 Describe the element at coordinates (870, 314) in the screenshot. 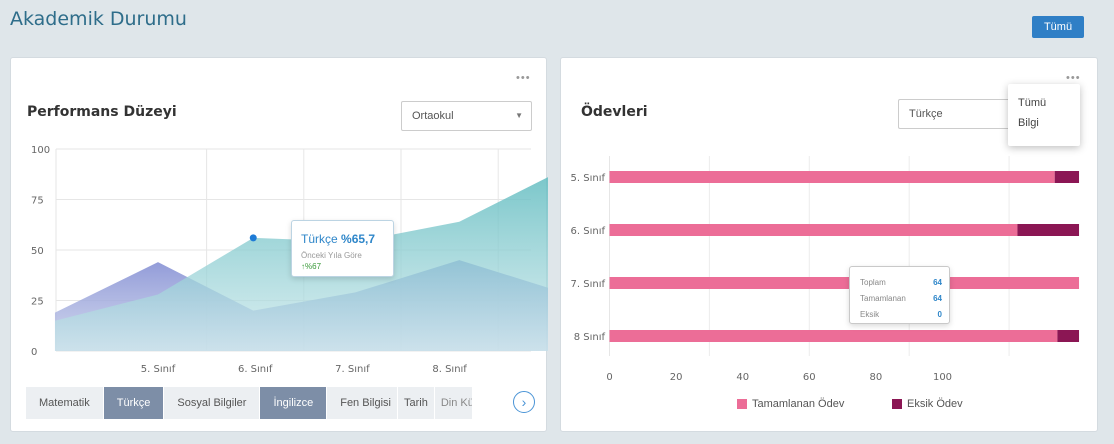

I see `tooltip-row-label: Eksik` at that location.